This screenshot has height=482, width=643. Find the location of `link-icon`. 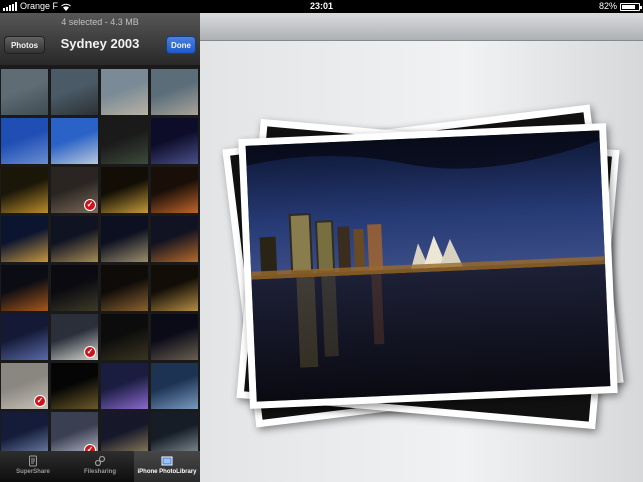

link-icon is located at coordinates (100, 461).